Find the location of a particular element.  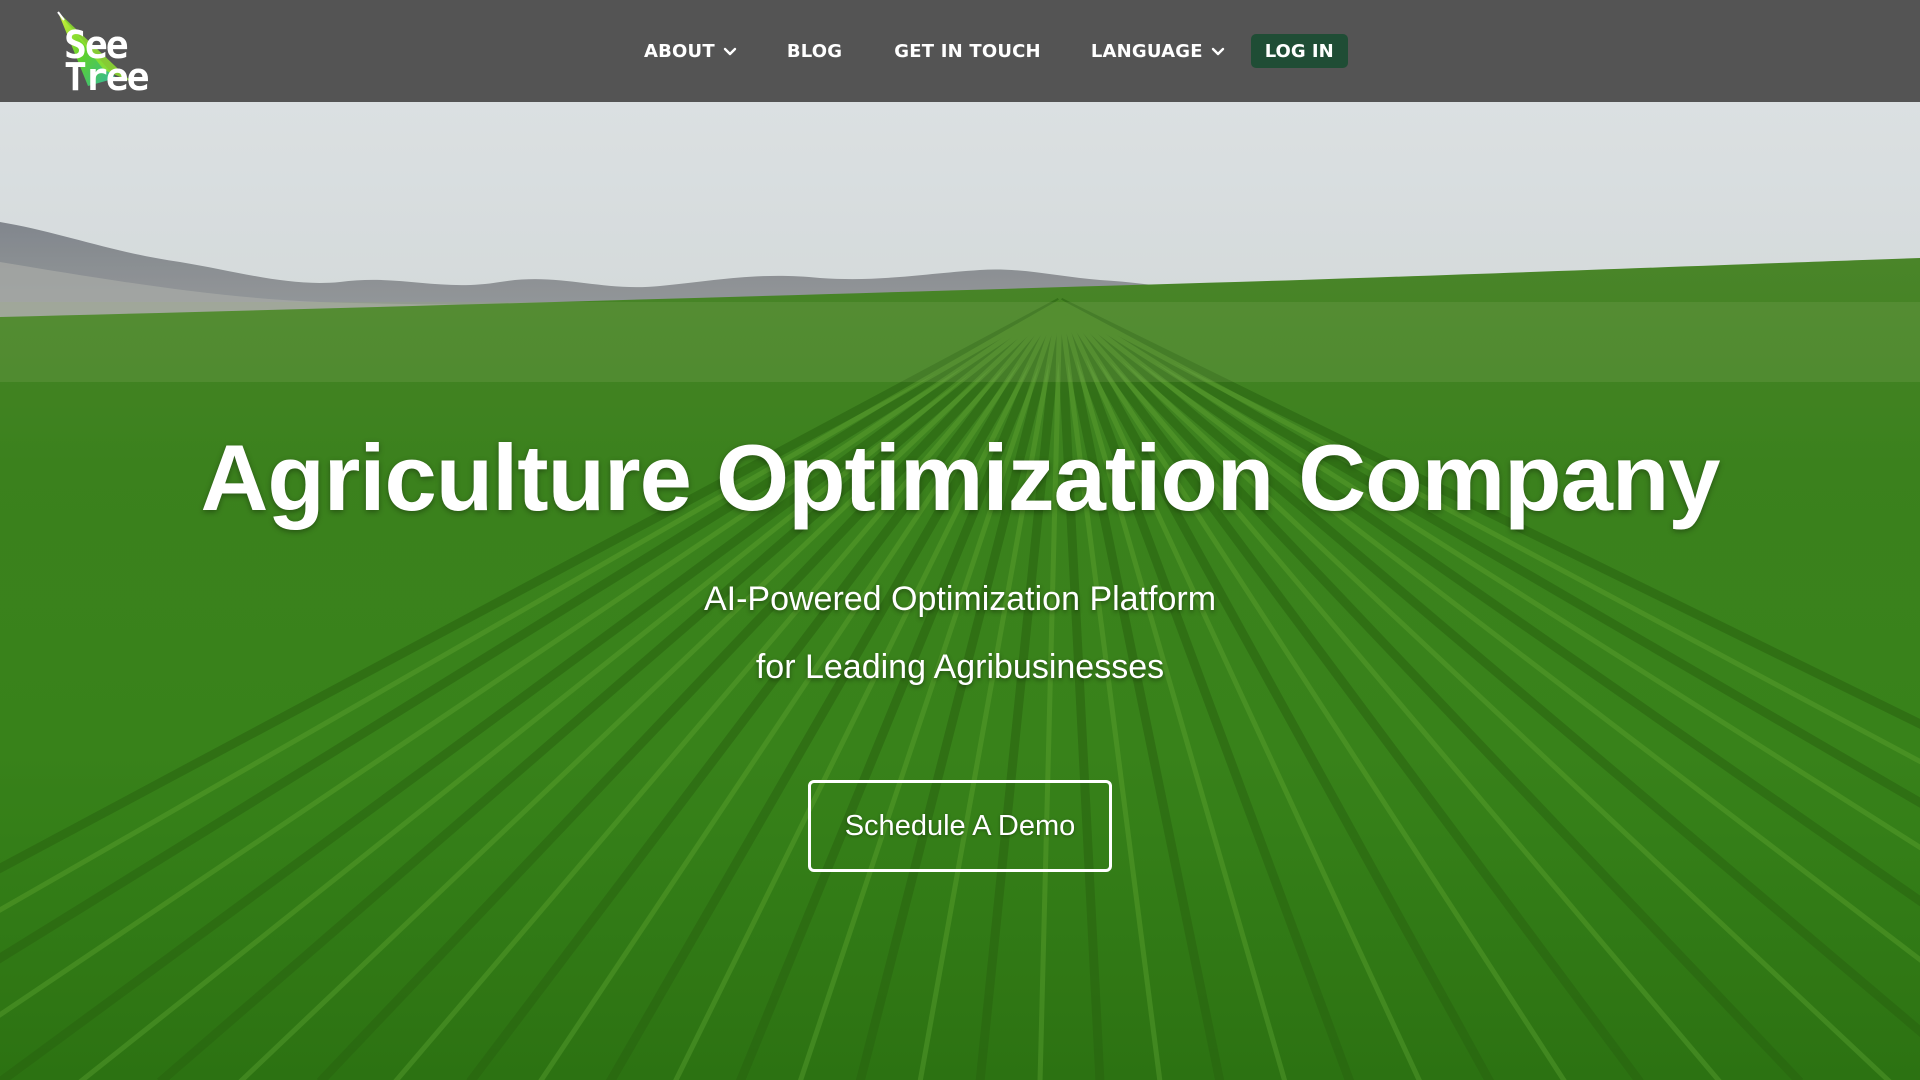

hero-subtitle-line1: AI-Powered Optimization Platform is located at coordinates (960, 599).